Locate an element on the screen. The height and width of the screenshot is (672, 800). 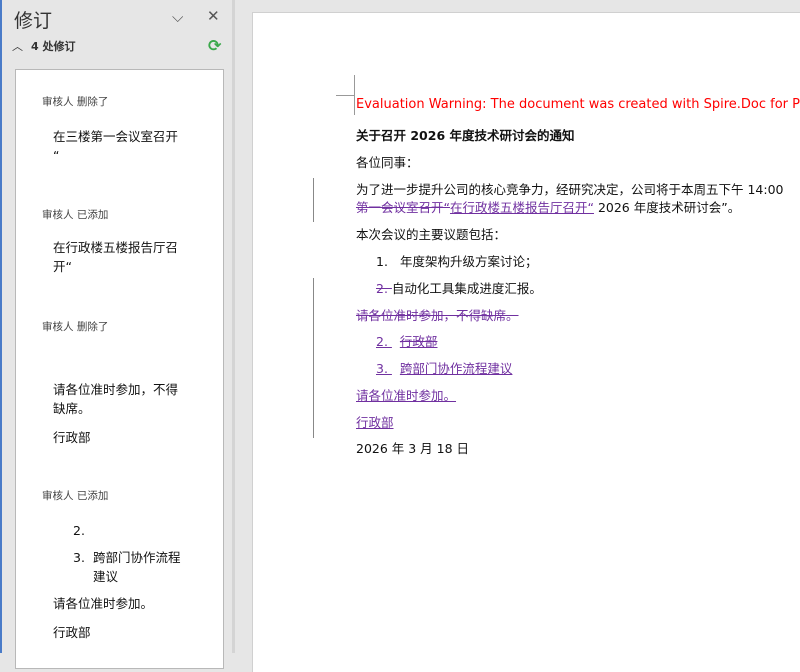
list-item: 1. 年度架构升级方案讨论； is located at coordinates (457, 261).